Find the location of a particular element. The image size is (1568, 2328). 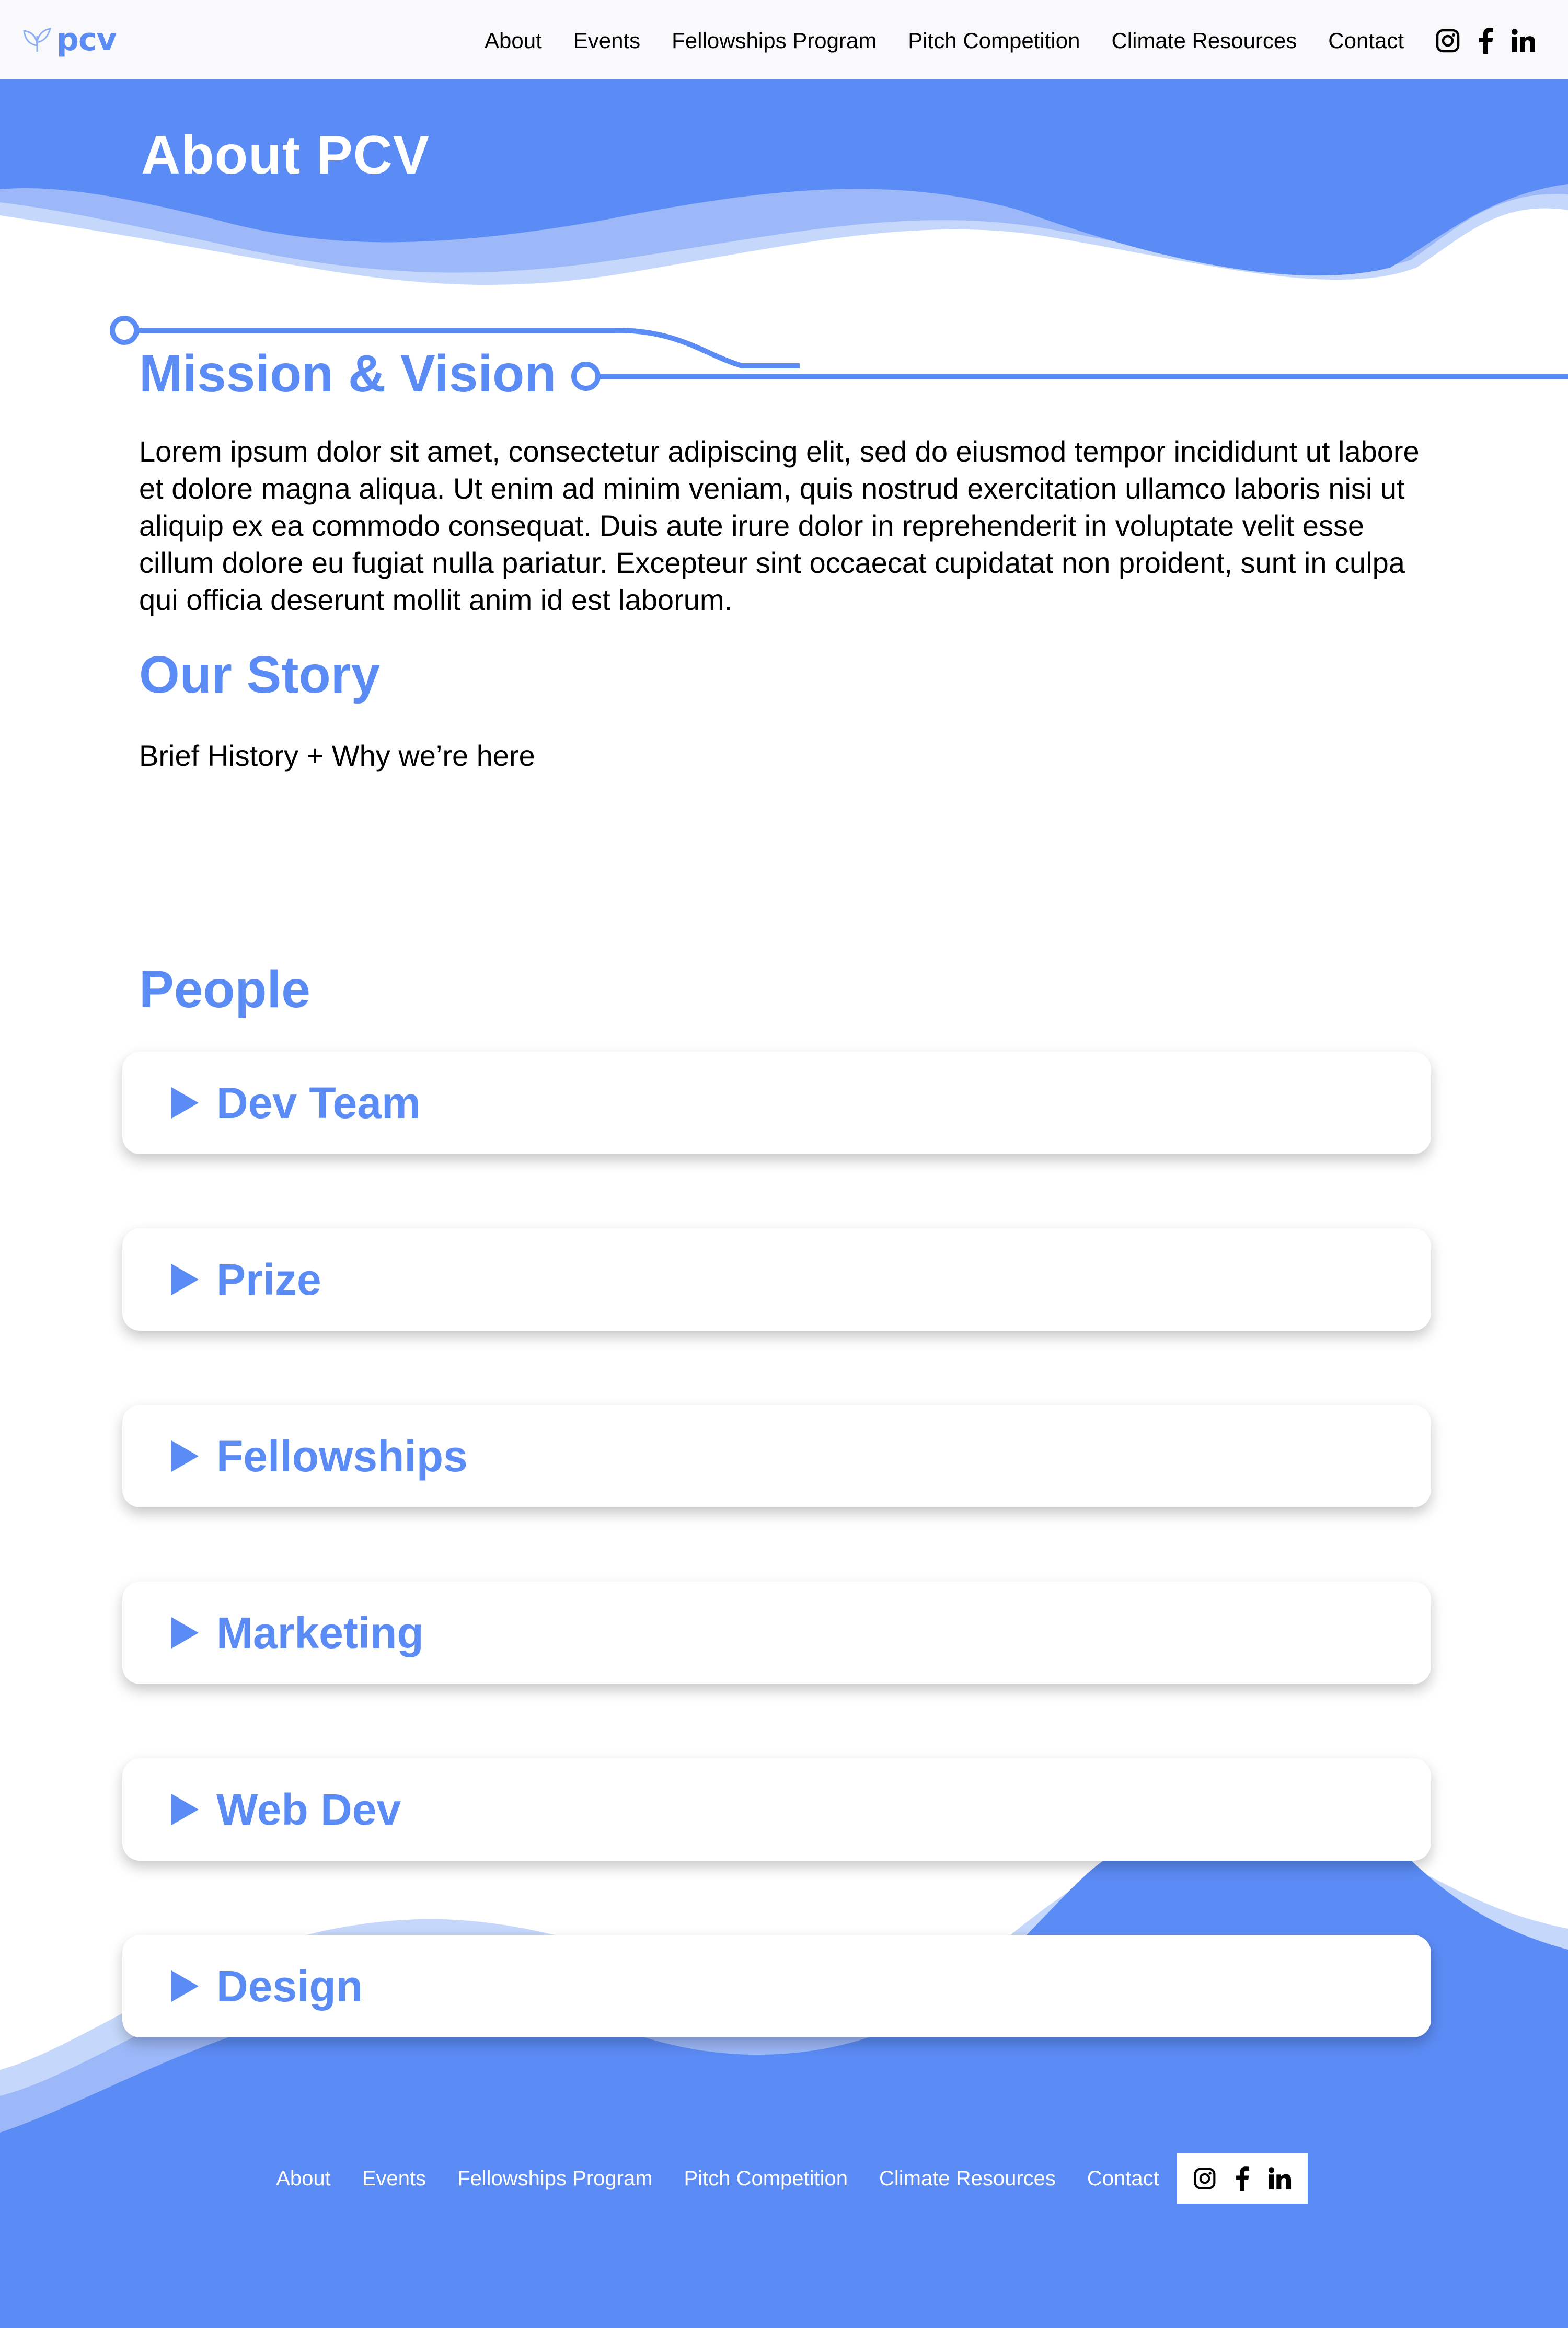

accordion-item-marketing: Marketing is located at coordinates (776, 1633).